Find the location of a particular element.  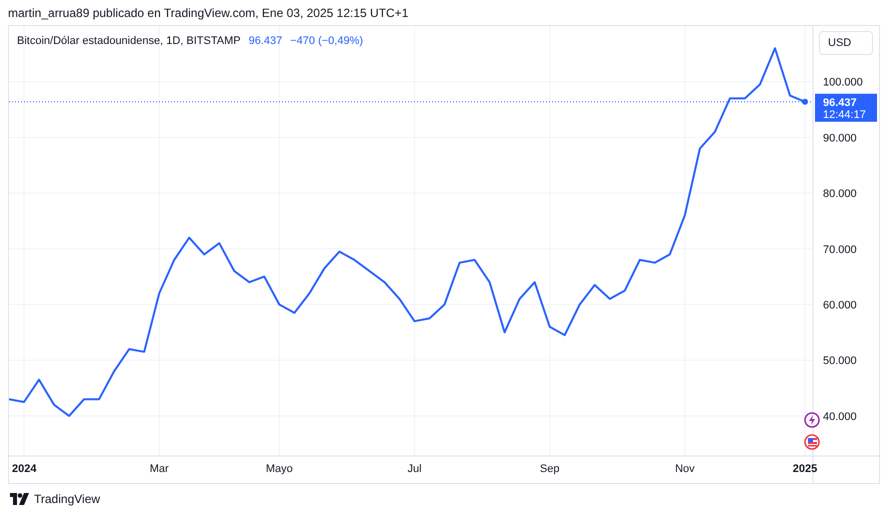

y-axis-label: 90.000 is located at coordinates (840, 138).